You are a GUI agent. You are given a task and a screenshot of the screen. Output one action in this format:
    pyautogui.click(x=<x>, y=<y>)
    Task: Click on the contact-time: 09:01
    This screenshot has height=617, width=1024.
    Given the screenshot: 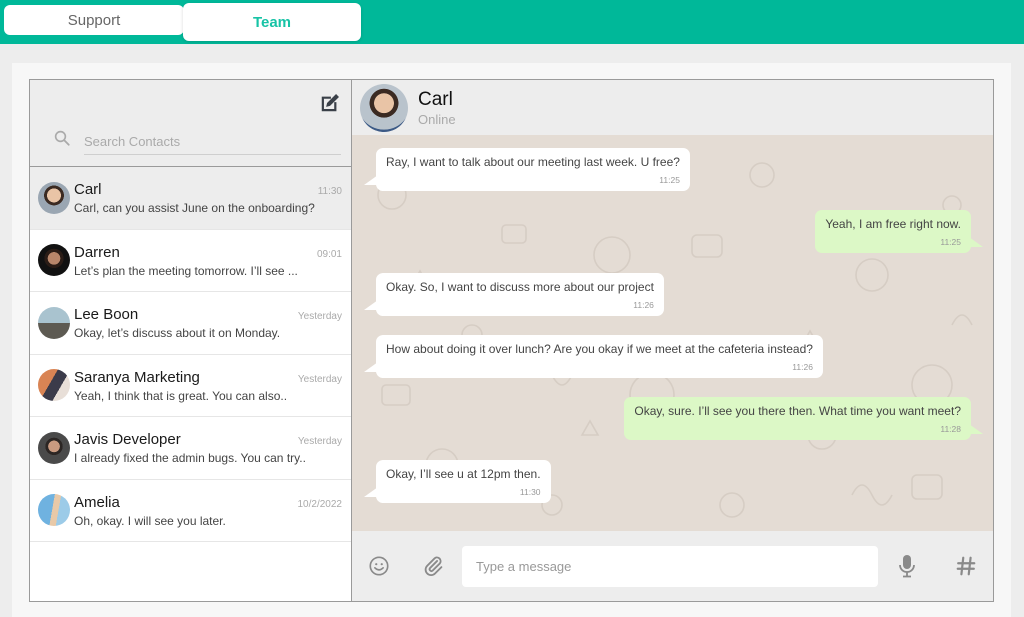 What is the action you would take?
    pyautogui.click(x=329, y=254)
    